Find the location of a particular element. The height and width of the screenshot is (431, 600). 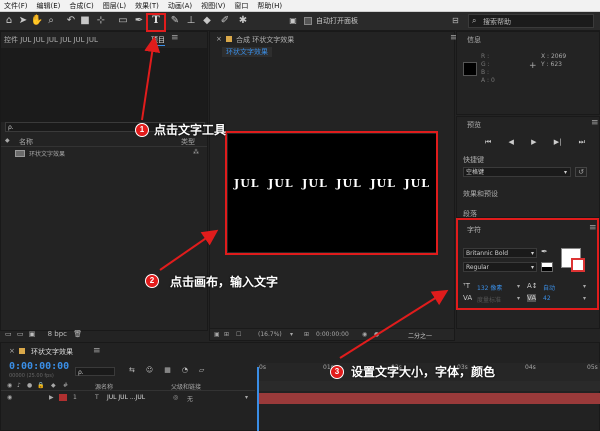

zoom-dropdown-icon: ▾ is located at coordinates (291, 334).